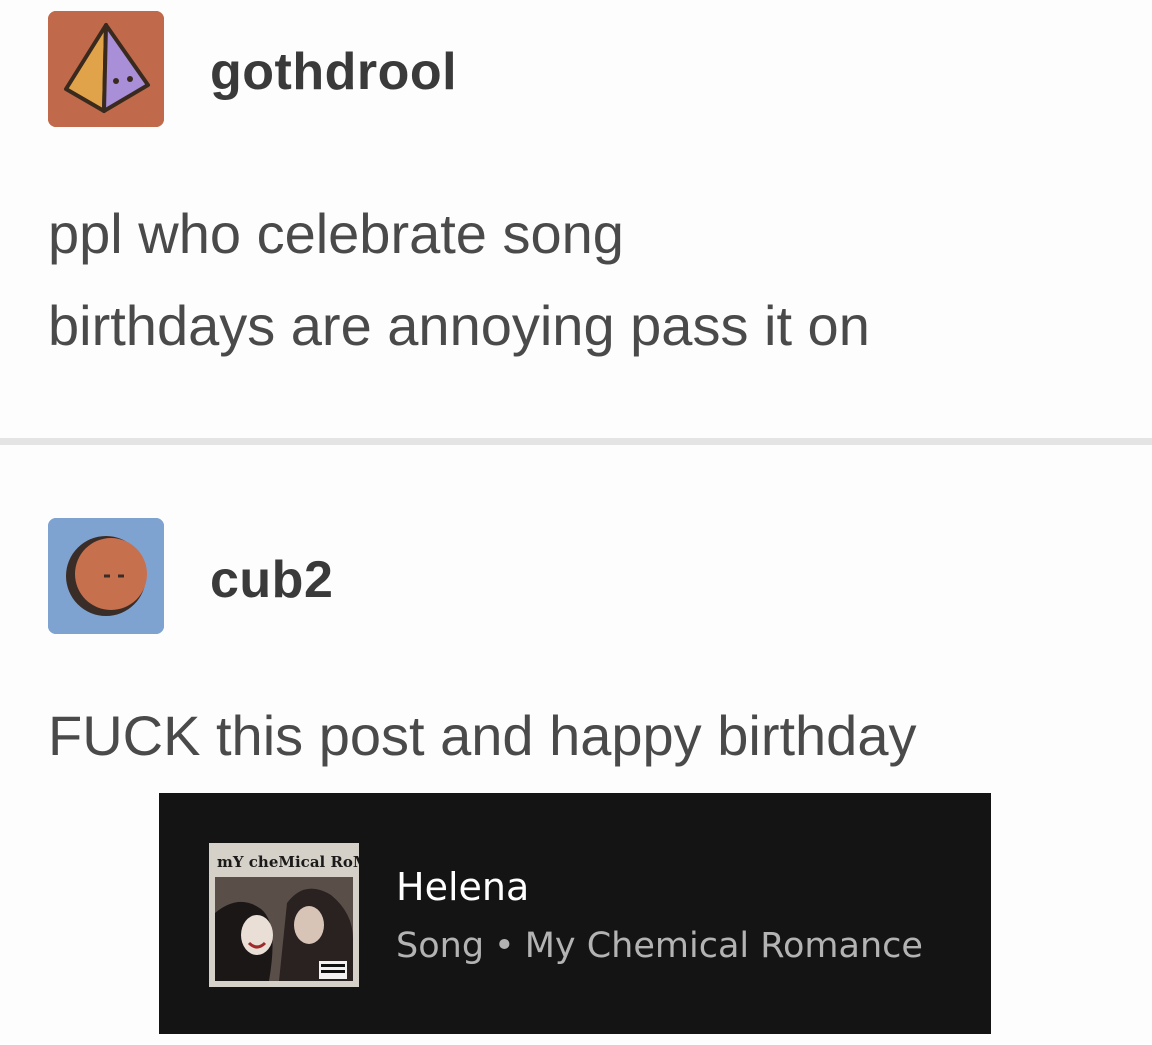 The width and height of the screenshot is (1152, 1045). What do you see at coordinates (576, 441) in the screenshot?
I see `post-divider` at bounding box center [576, 441].